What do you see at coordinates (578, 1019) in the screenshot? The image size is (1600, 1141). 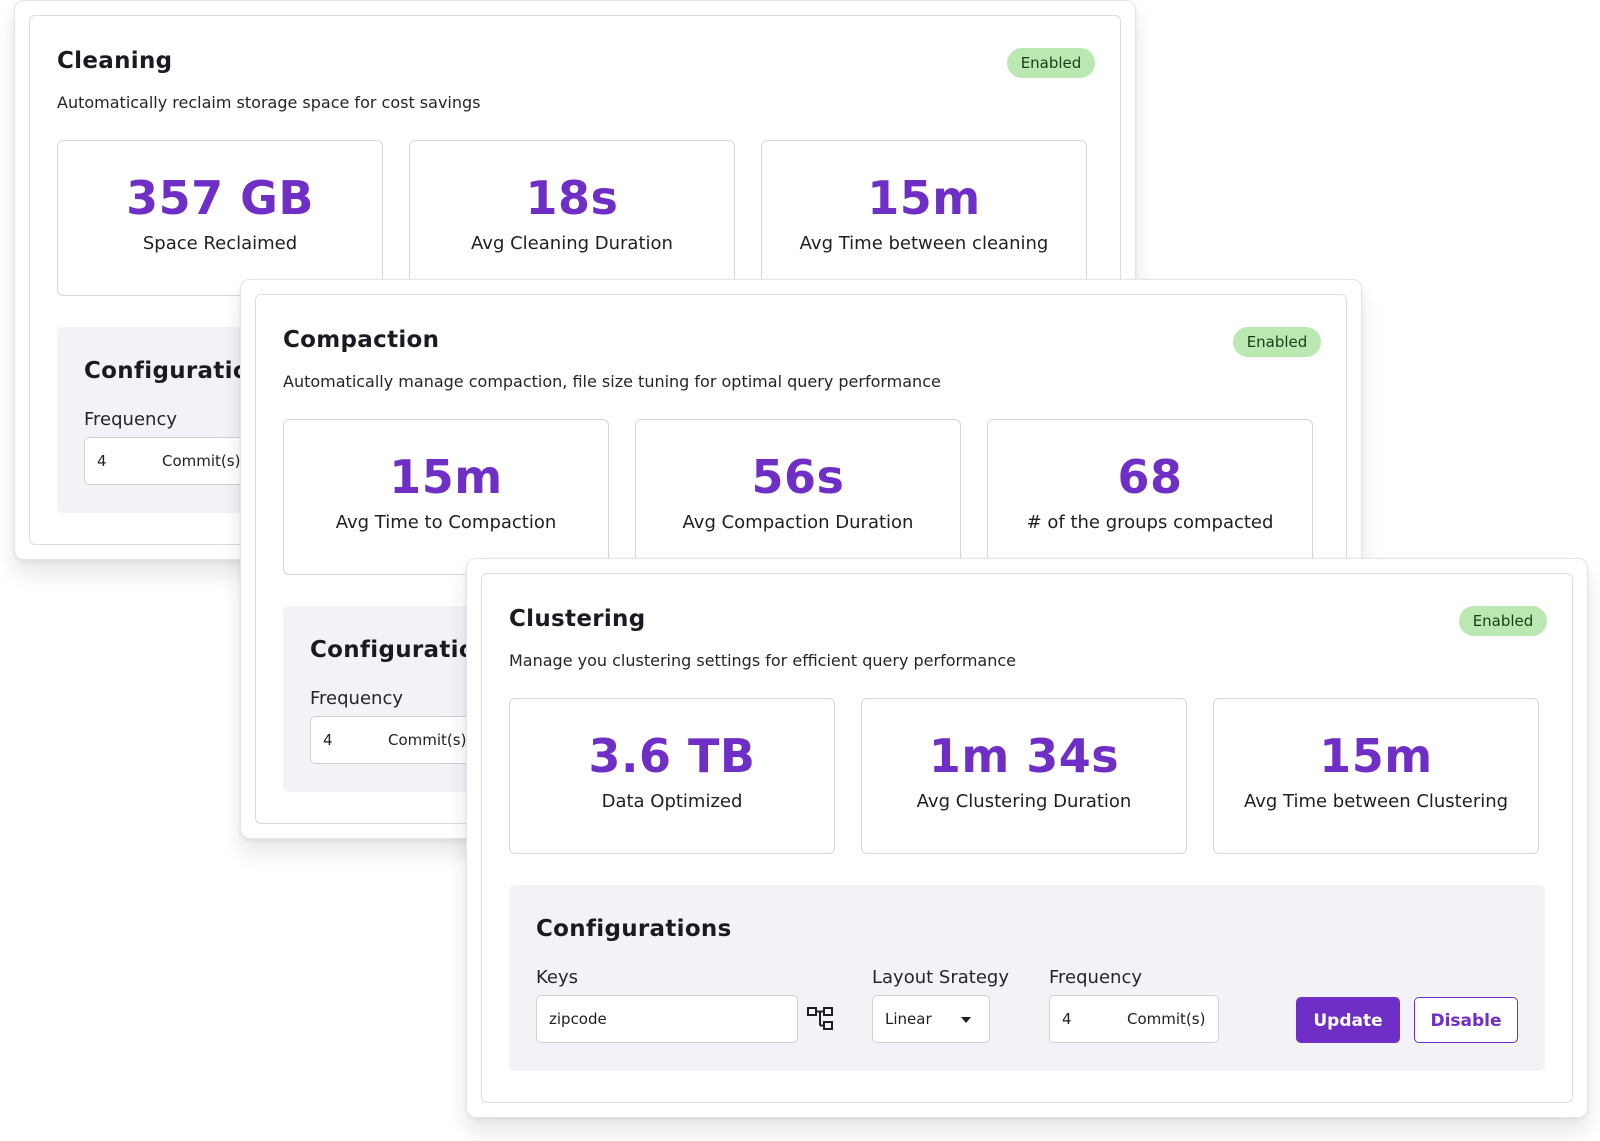 I see `keys-value: zipcode` at bounding box center [578, 1019].